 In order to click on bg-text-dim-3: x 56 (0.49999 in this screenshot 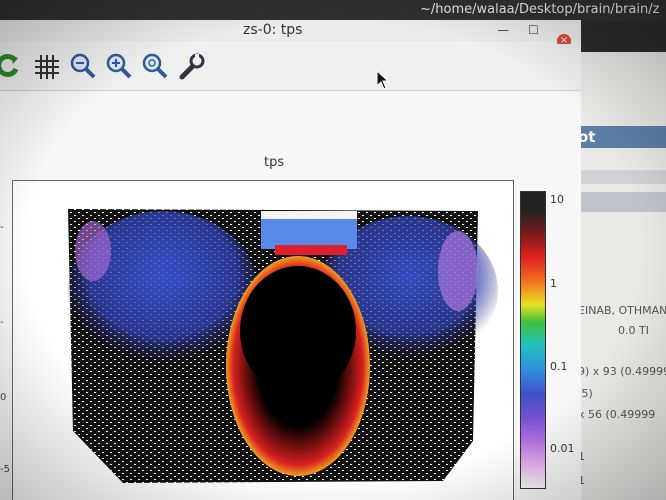, I will do `click(617, 414)`.